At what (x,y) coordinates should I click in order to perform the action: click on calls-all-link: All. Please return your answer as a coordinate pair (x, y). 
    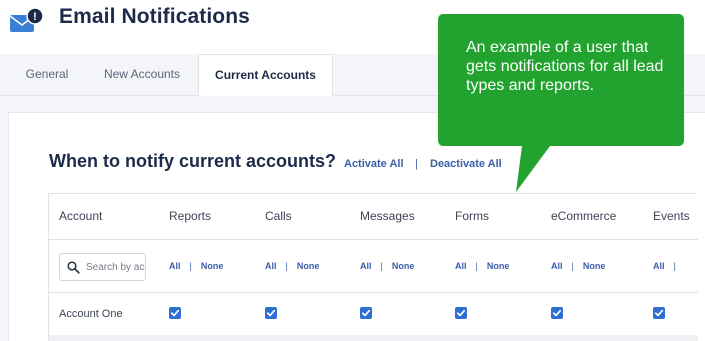
    Looking at the image, I should click on (271, 266).